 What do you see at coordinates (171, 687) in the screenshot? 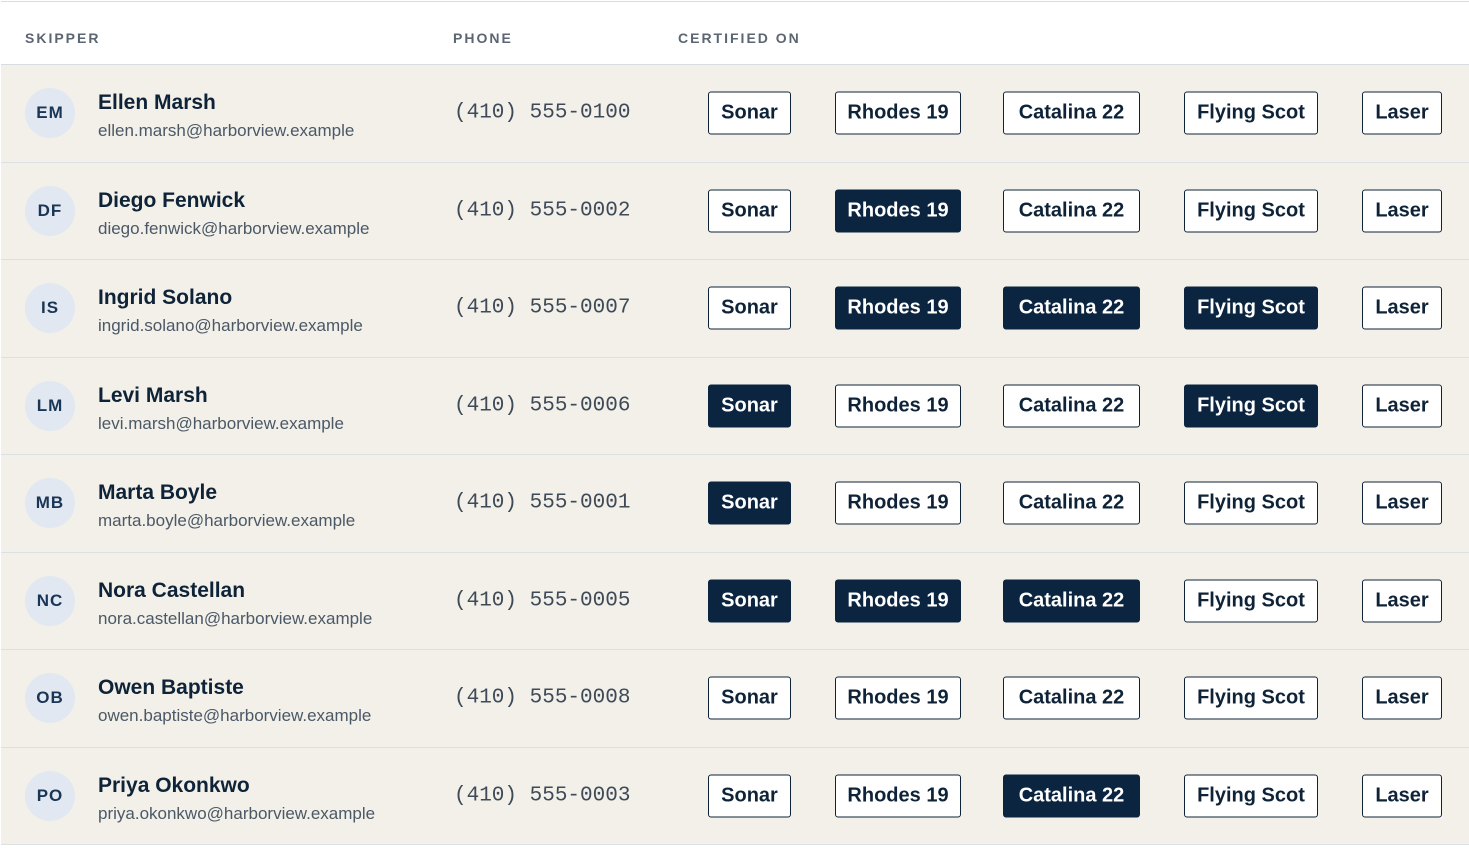
I see `skipper-name: Owen Baptiste` at bounding box center [171, 687].